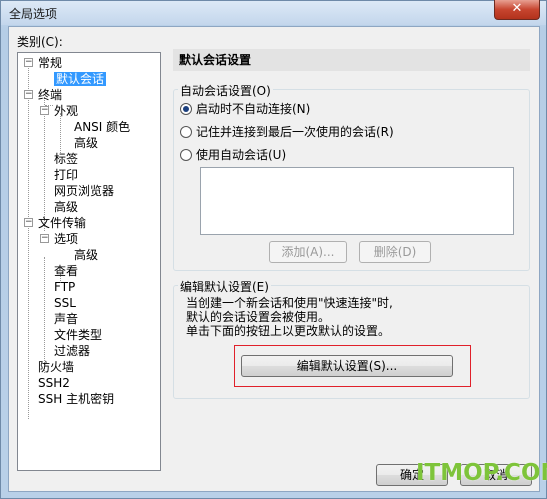 This screenshot has height=499, width=547. Describe the element at coordinates (72, 351) in the screenshot. I see `tree-item-filters: 过滤器` at that location.